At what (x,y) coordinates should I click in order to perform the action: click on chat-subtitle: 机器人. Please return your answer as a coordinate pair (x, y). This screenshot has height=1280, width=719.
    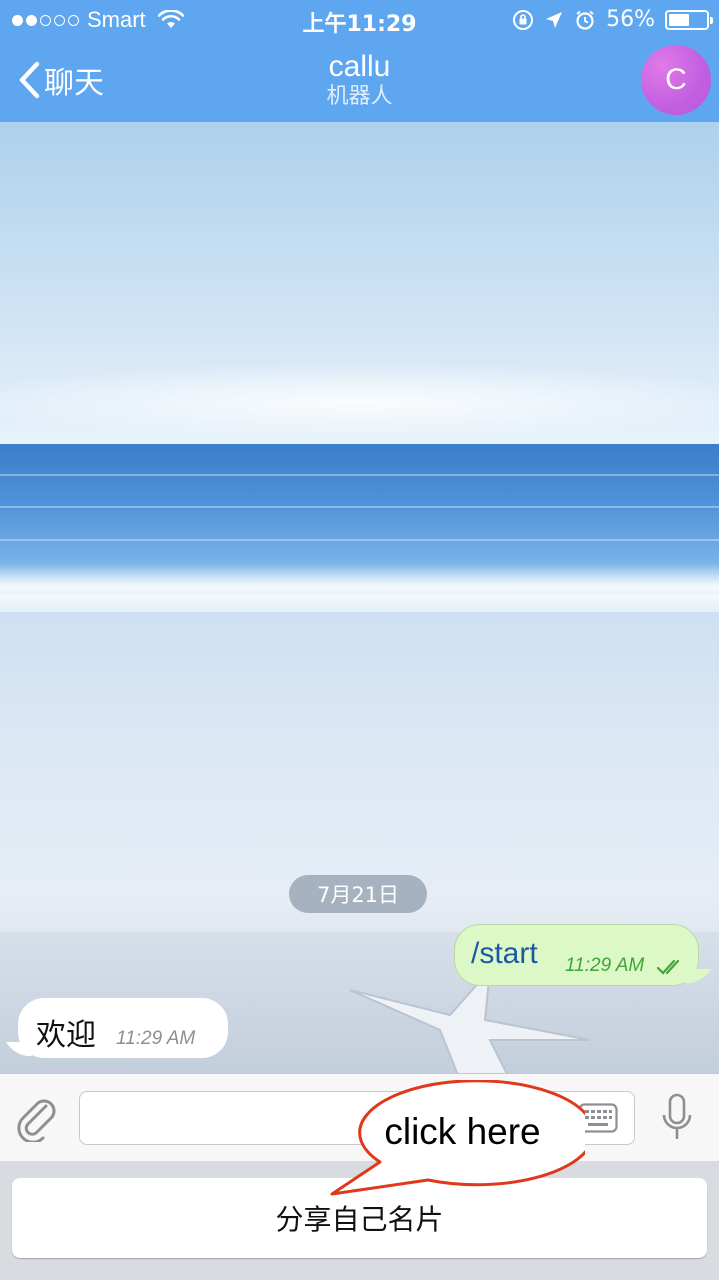
    Looking at the image, I should click on (359, 96).